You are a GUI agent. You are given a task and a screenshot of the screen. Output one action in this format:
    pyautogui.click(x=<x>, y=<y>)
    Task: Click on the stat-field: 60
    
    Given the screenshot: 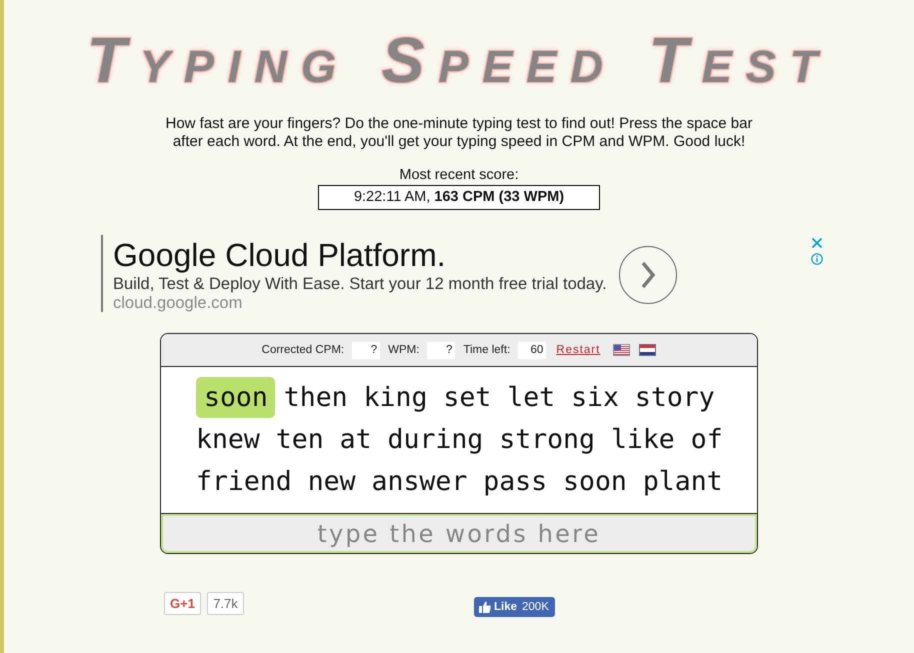 What is the action you would take?
    pyautogui.click(x=532, y=350)
    